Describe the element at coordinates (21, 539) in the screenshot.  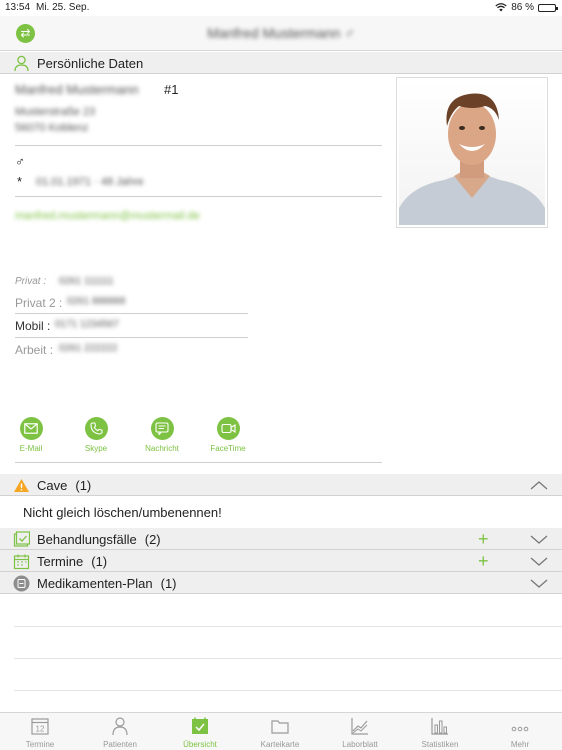
I see `treatment-case-icon` at that location.